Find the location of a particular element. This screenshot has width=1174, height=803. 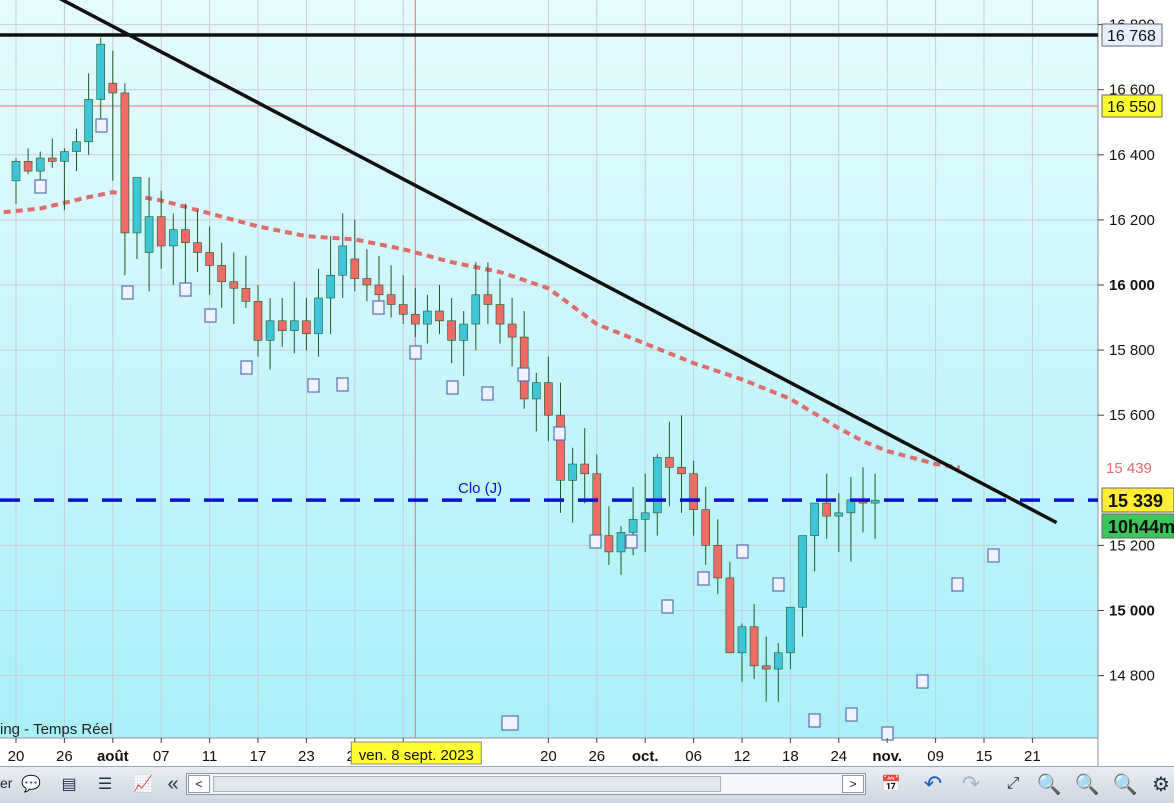

redo-icon: ↷ is located at coordinates (971, 784).